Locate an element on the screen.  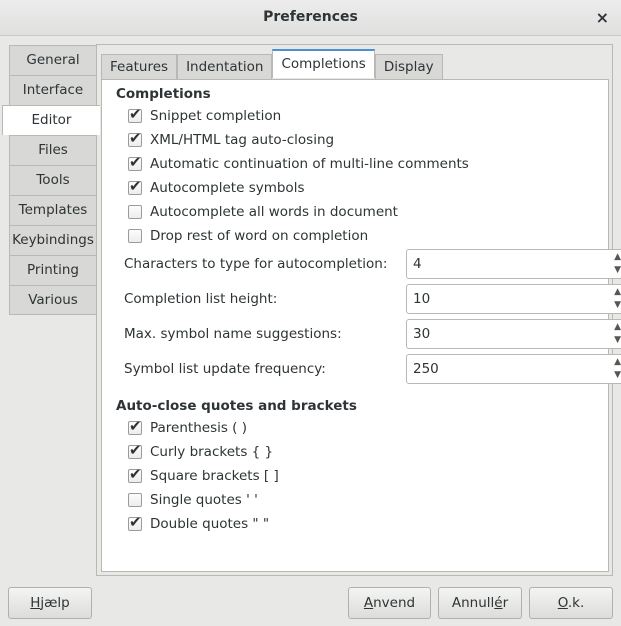
ok-mnemonic: O is located at coordinates (562, 603).